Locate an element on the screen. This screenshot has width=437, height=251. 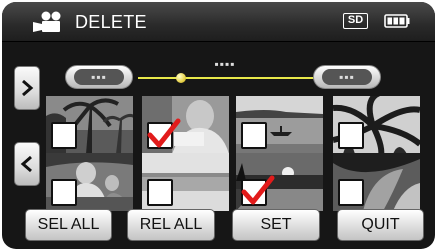
previous-date-label: ▪▪▪ is located at coordinates (99, 77).